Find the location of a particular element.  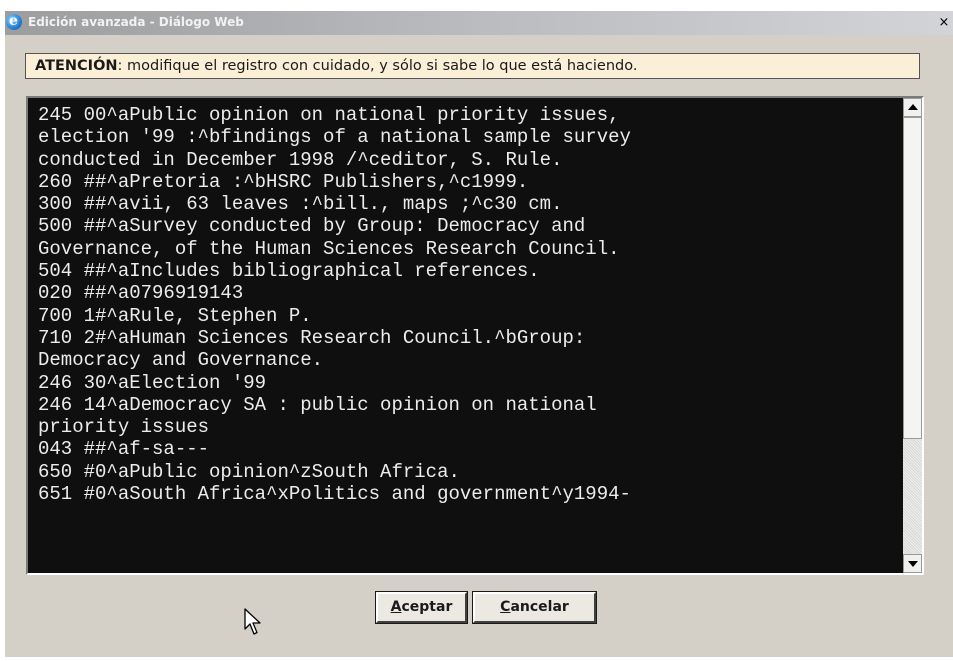

window-title: Edición avanzada - Diálogo Web is located at coordinates (136, 22).